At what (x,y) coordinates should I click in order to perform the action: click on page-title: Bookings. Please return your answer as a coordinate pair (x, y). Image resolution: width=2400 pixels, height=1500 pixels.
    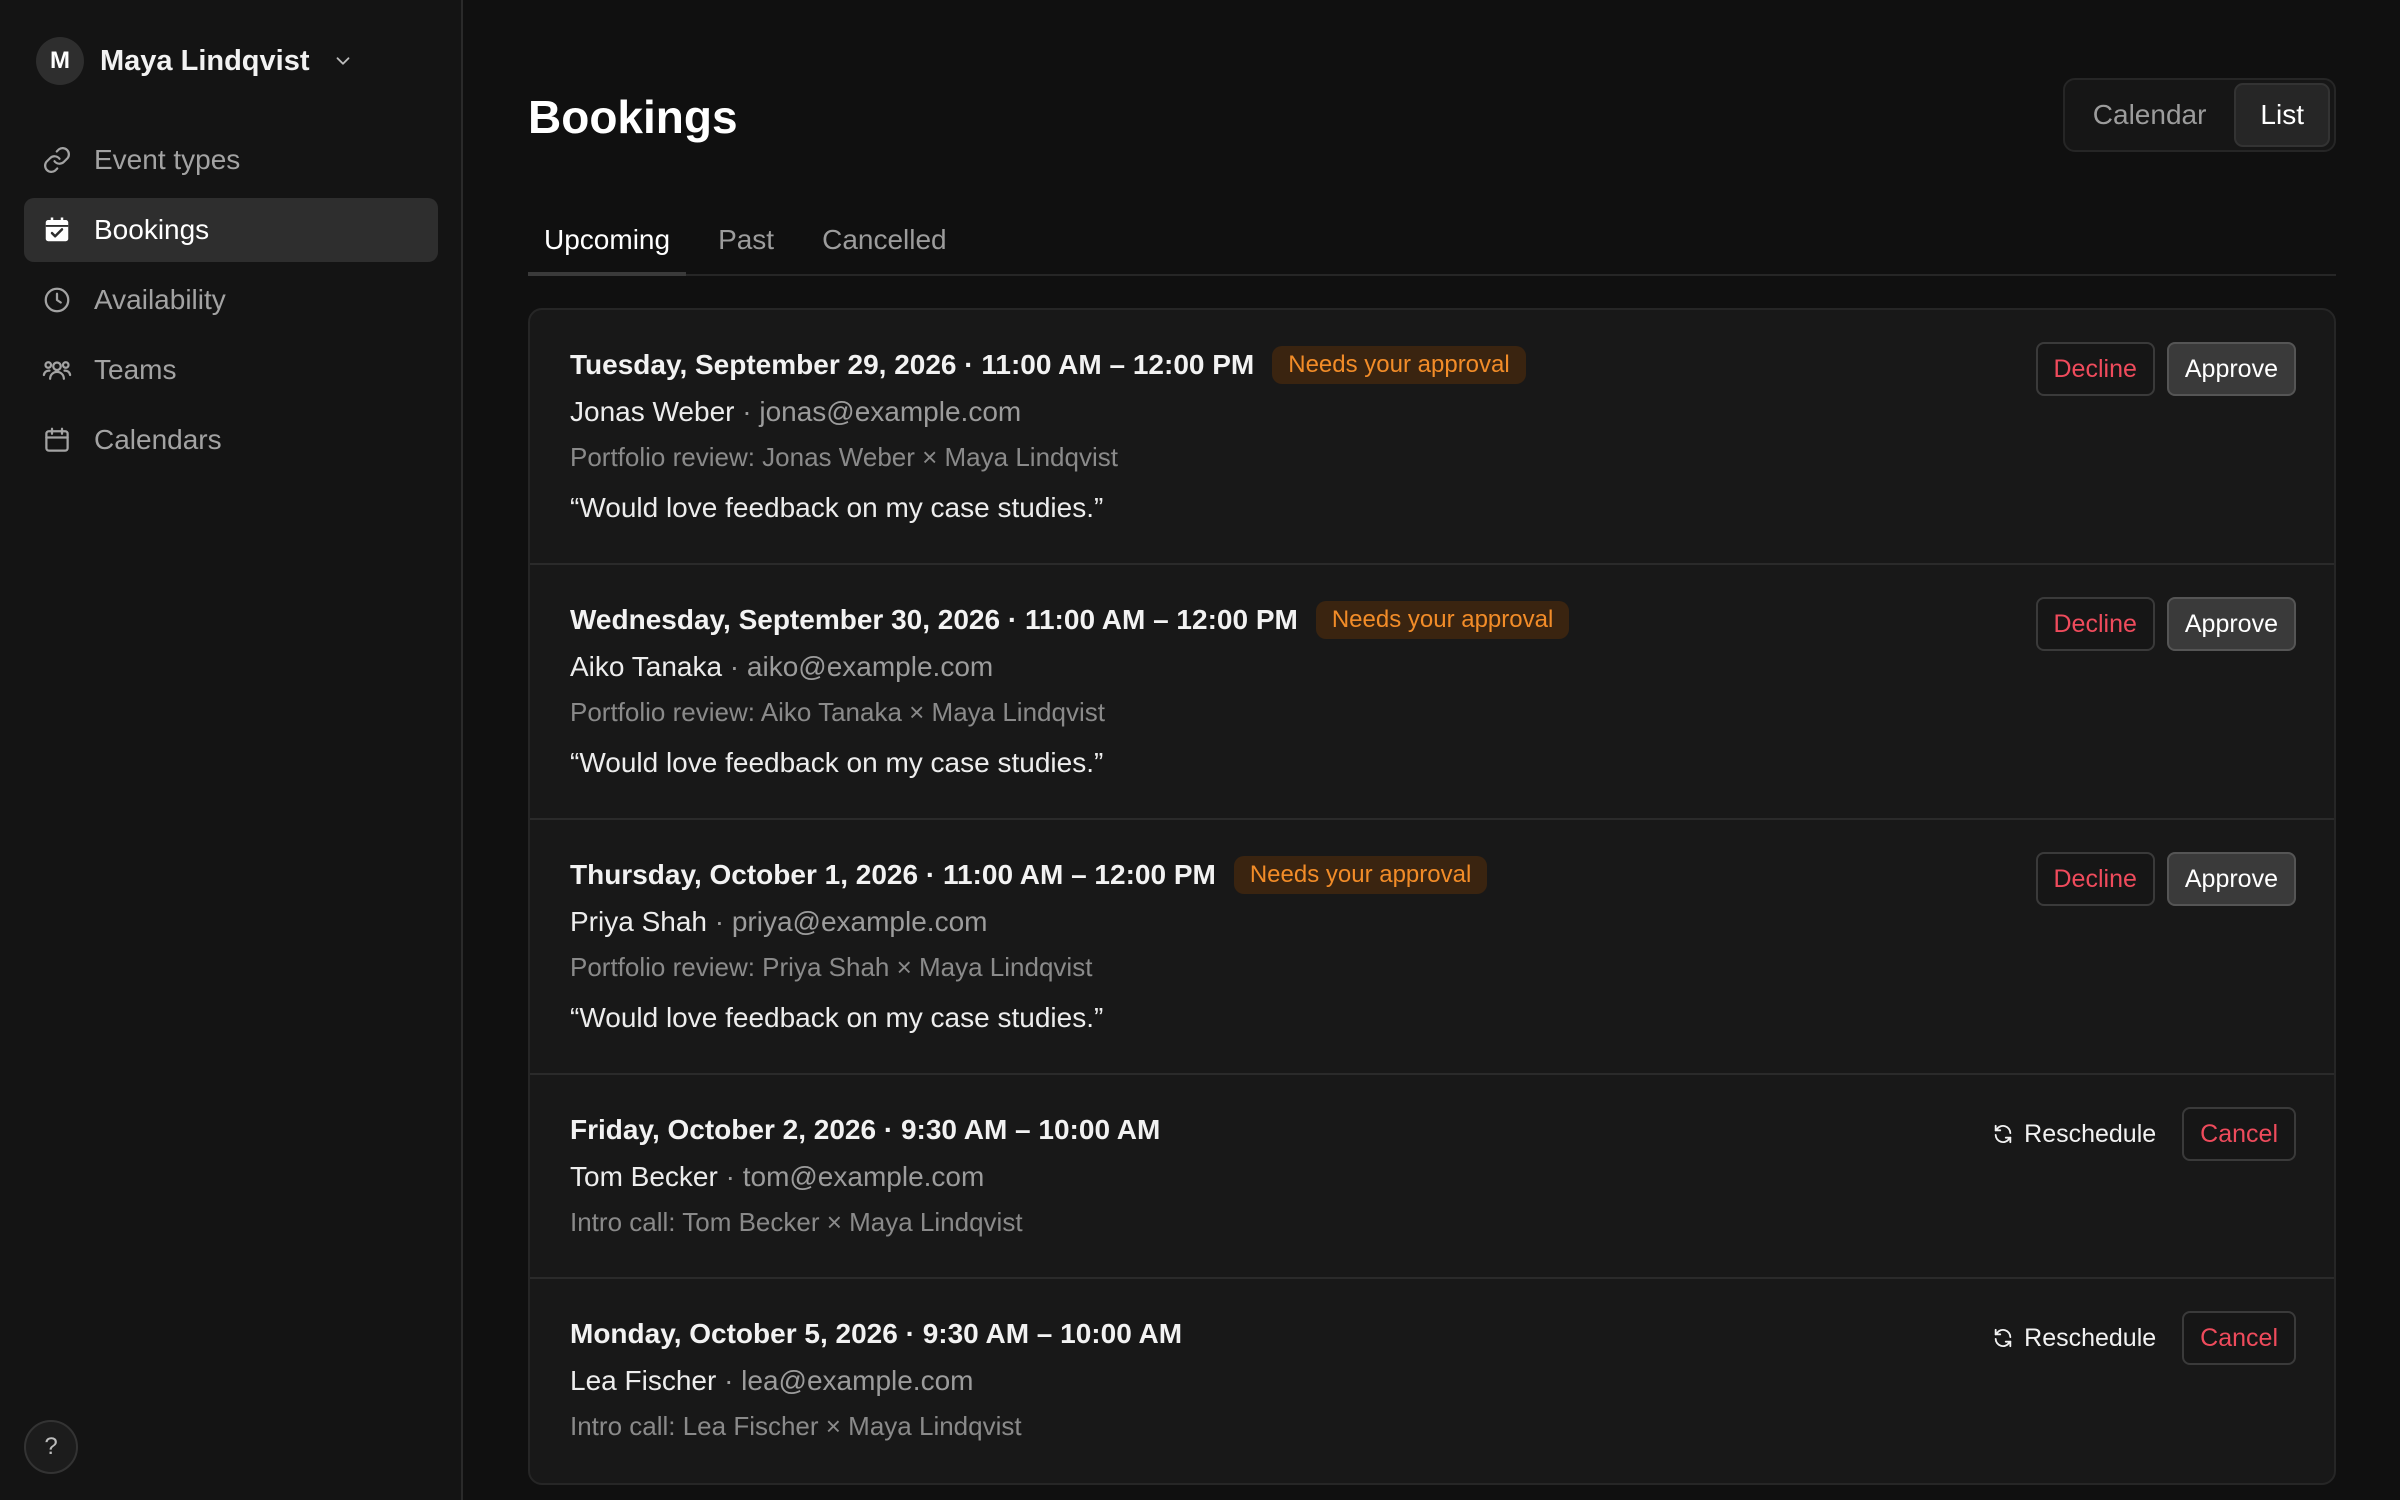
    Looking at the image, I should click on (633, 117).